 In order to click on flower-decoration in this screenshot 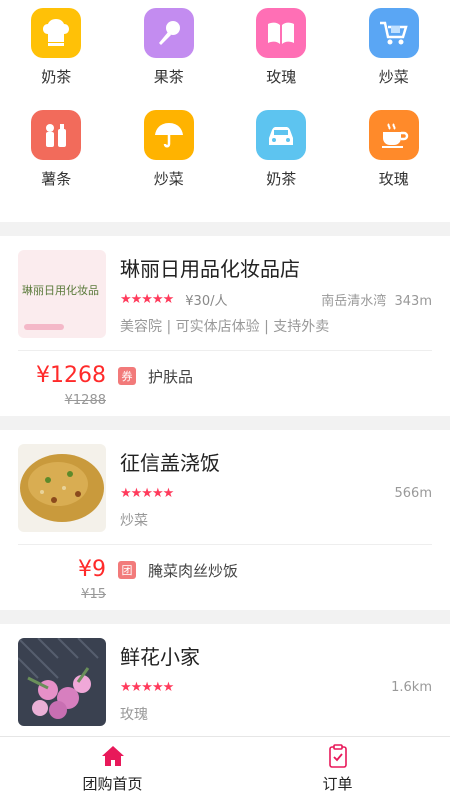, I will do `click(44, 327)`.